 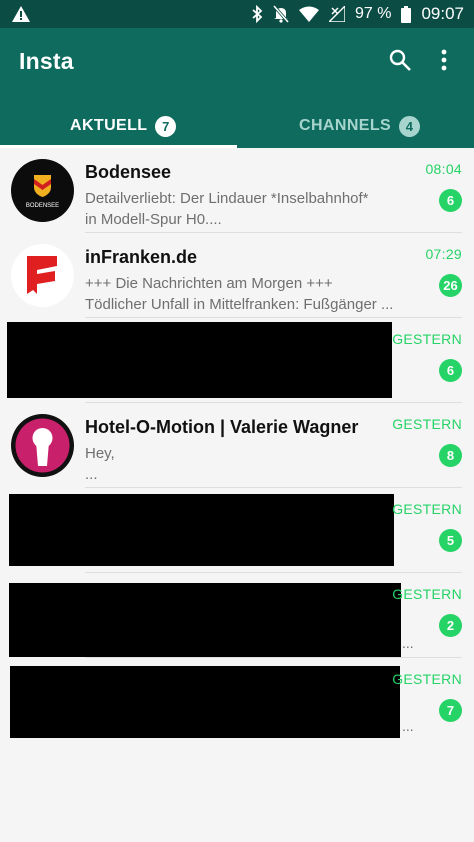 What do you see at coordinates (21, 16) in the screenshot?
I see `warning-icon` at bounding box center [21, 16].